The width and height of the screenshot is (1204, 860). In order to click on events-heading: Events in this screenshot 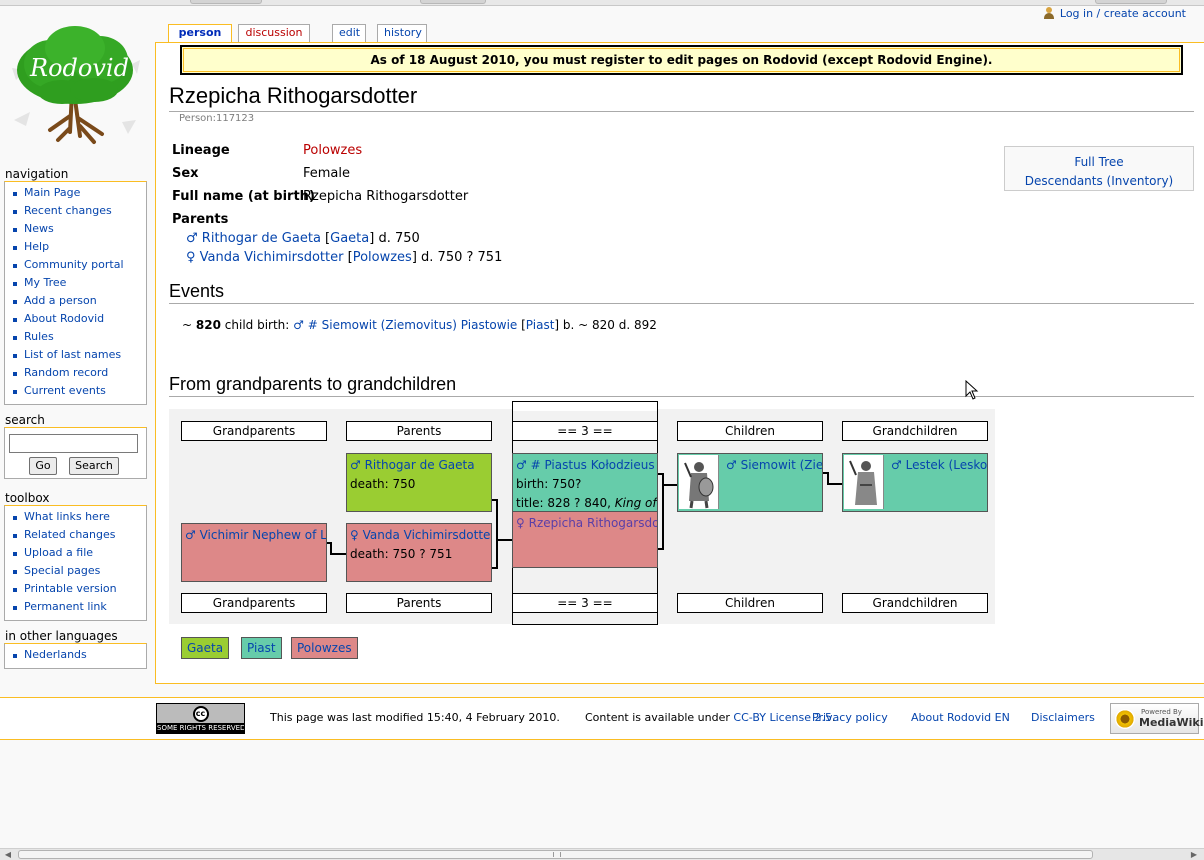, I will do `click(681, 292)`.